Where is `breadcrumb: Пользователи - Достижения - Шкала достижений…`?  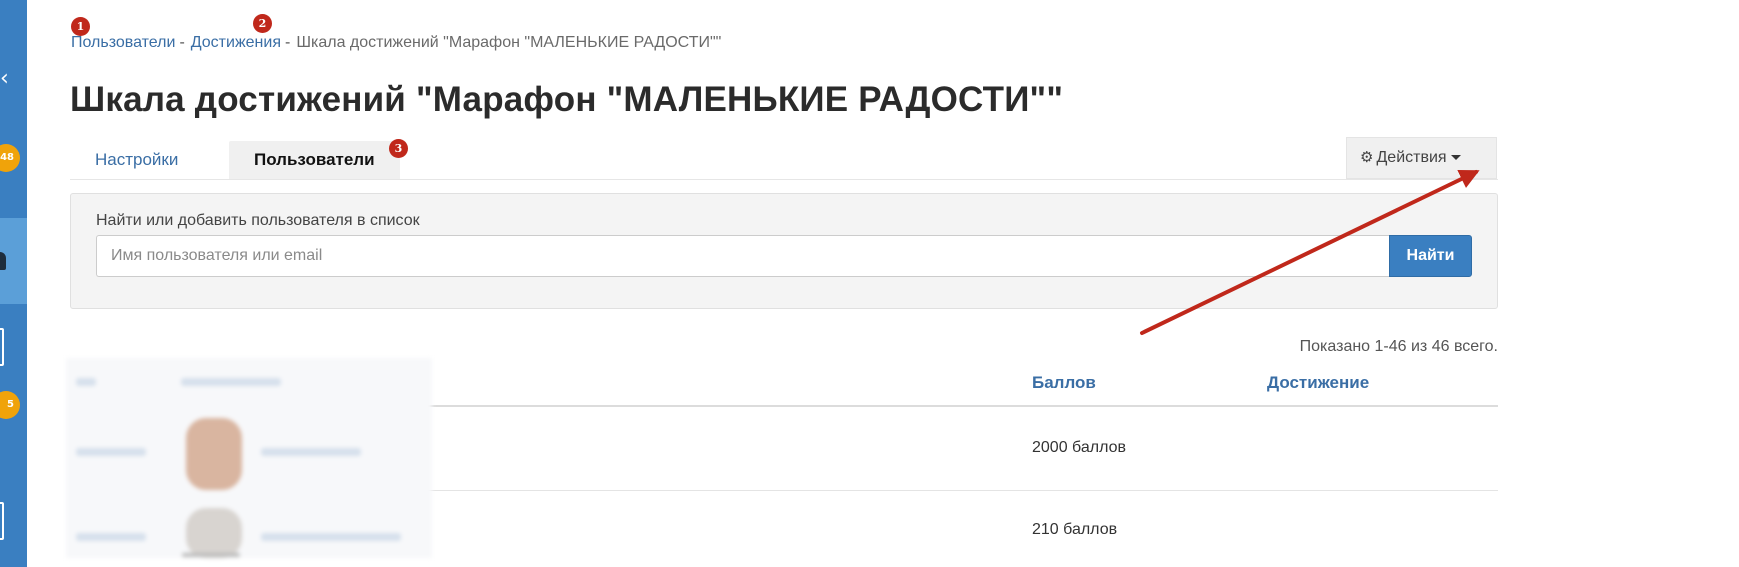
breadcrumb: Пользователи - Достижения - Шкала достижений… is located at coordinates (396, 43).